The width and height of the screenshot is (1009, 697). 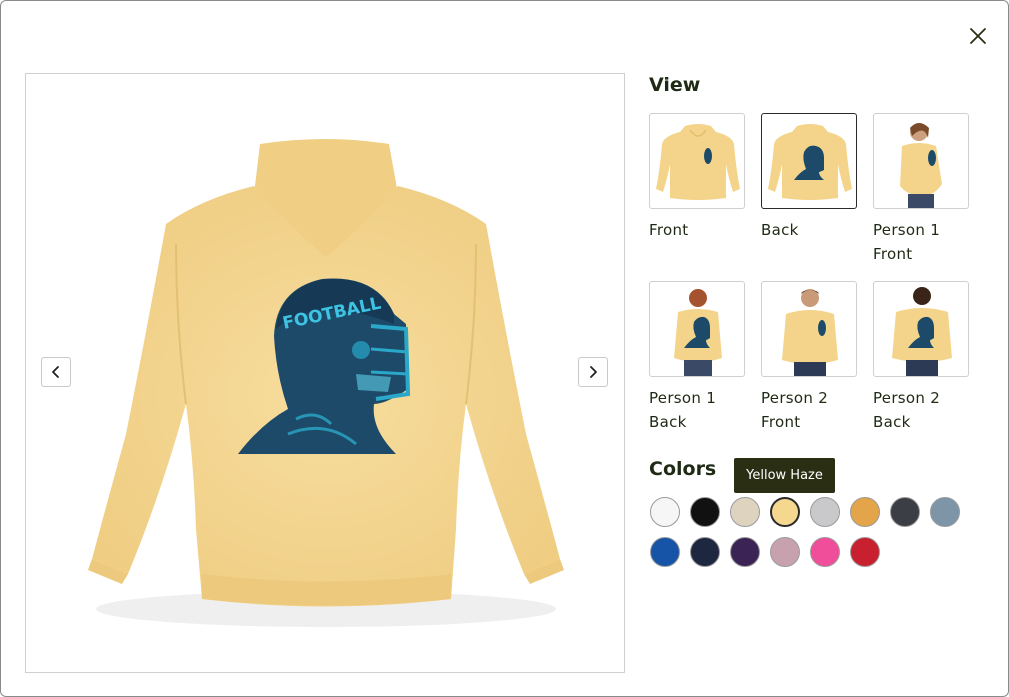 What do you see at coordinates (698, 332) in the screenshot?
I see `thumb-person1-back-image` at bounding box center [698, 332].